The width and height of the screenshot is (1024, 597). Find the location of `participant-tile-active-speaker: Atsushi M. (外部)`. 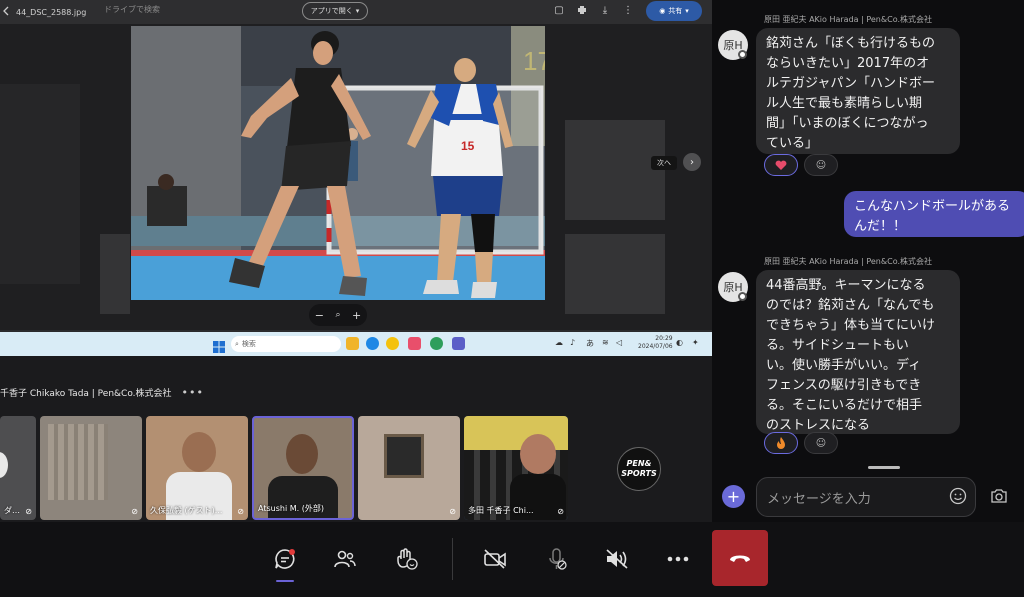

participant-tile-active-speaker: Atsushi M. (外部) is located at coordinates (303, 468).